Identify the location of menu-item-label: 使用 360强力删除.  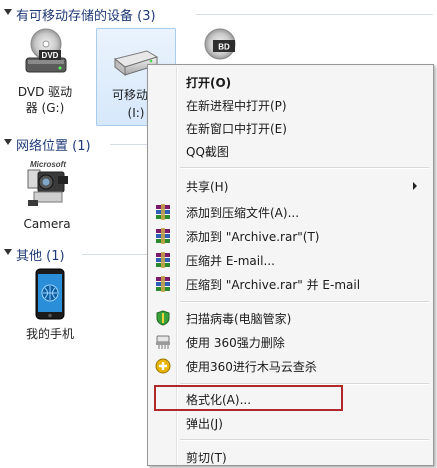
(235, 343).